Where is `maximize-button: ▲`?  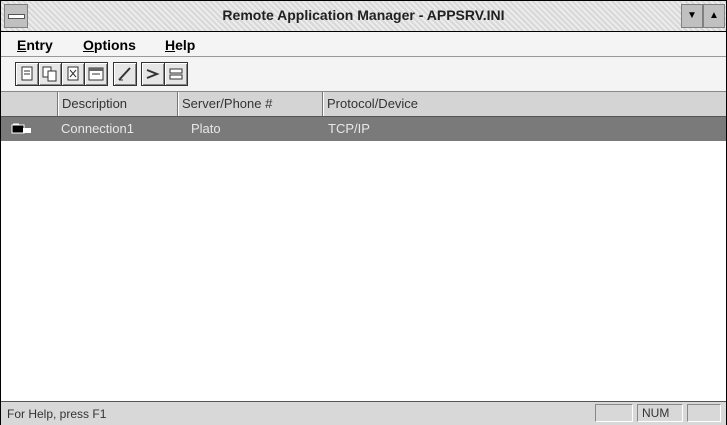
maximize-button: ▲ is located at coordinates (714, 16).